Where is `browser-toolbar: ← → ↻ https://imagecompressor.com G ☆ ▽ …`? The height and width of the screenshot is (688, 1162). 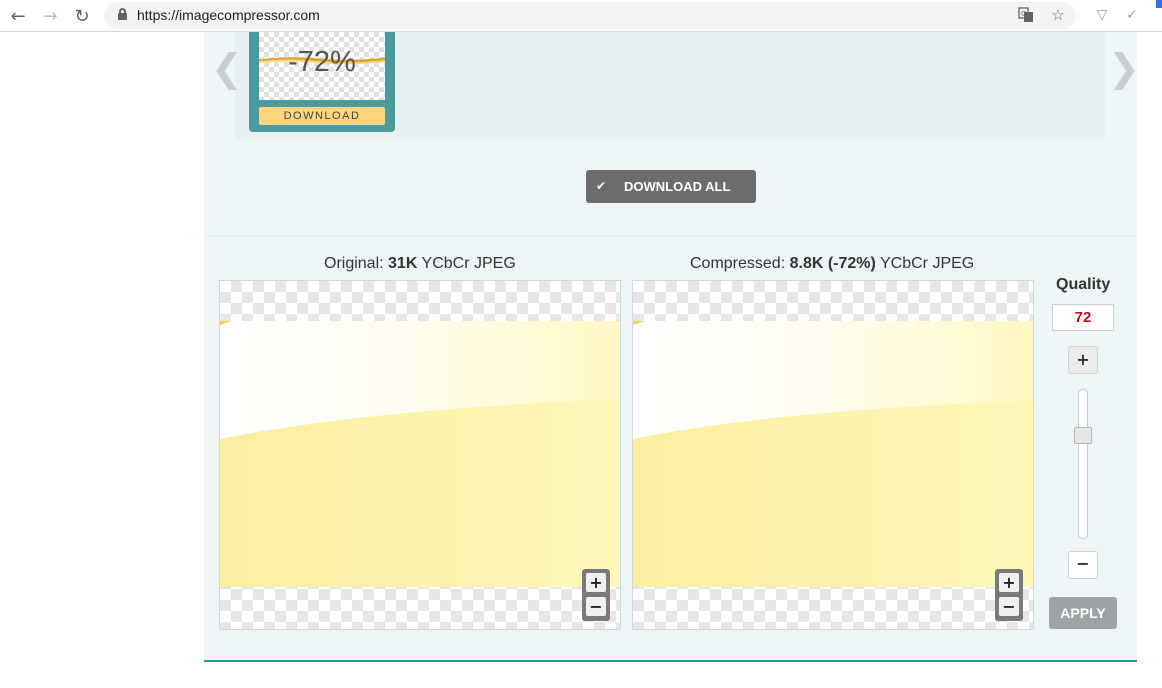 browser-toolbar: ← → ↻ https://imagecompressor.com G ☆ ▽ … is located at coordinates (581, 16).